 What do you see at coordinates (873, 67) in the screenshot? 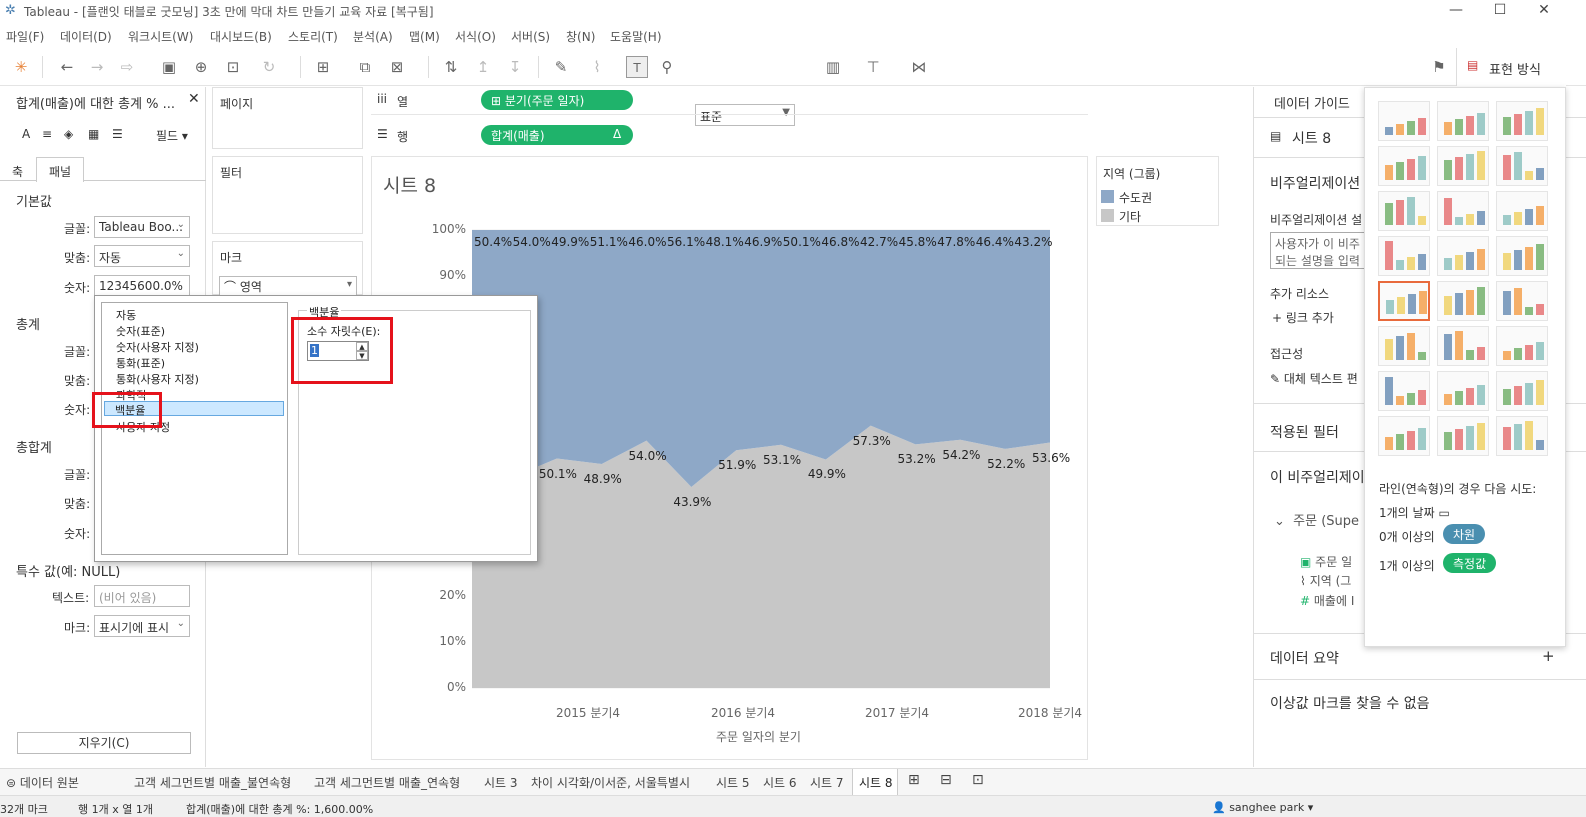
I see `presentation-icon: ⊤` at bounding box center [873, 67].